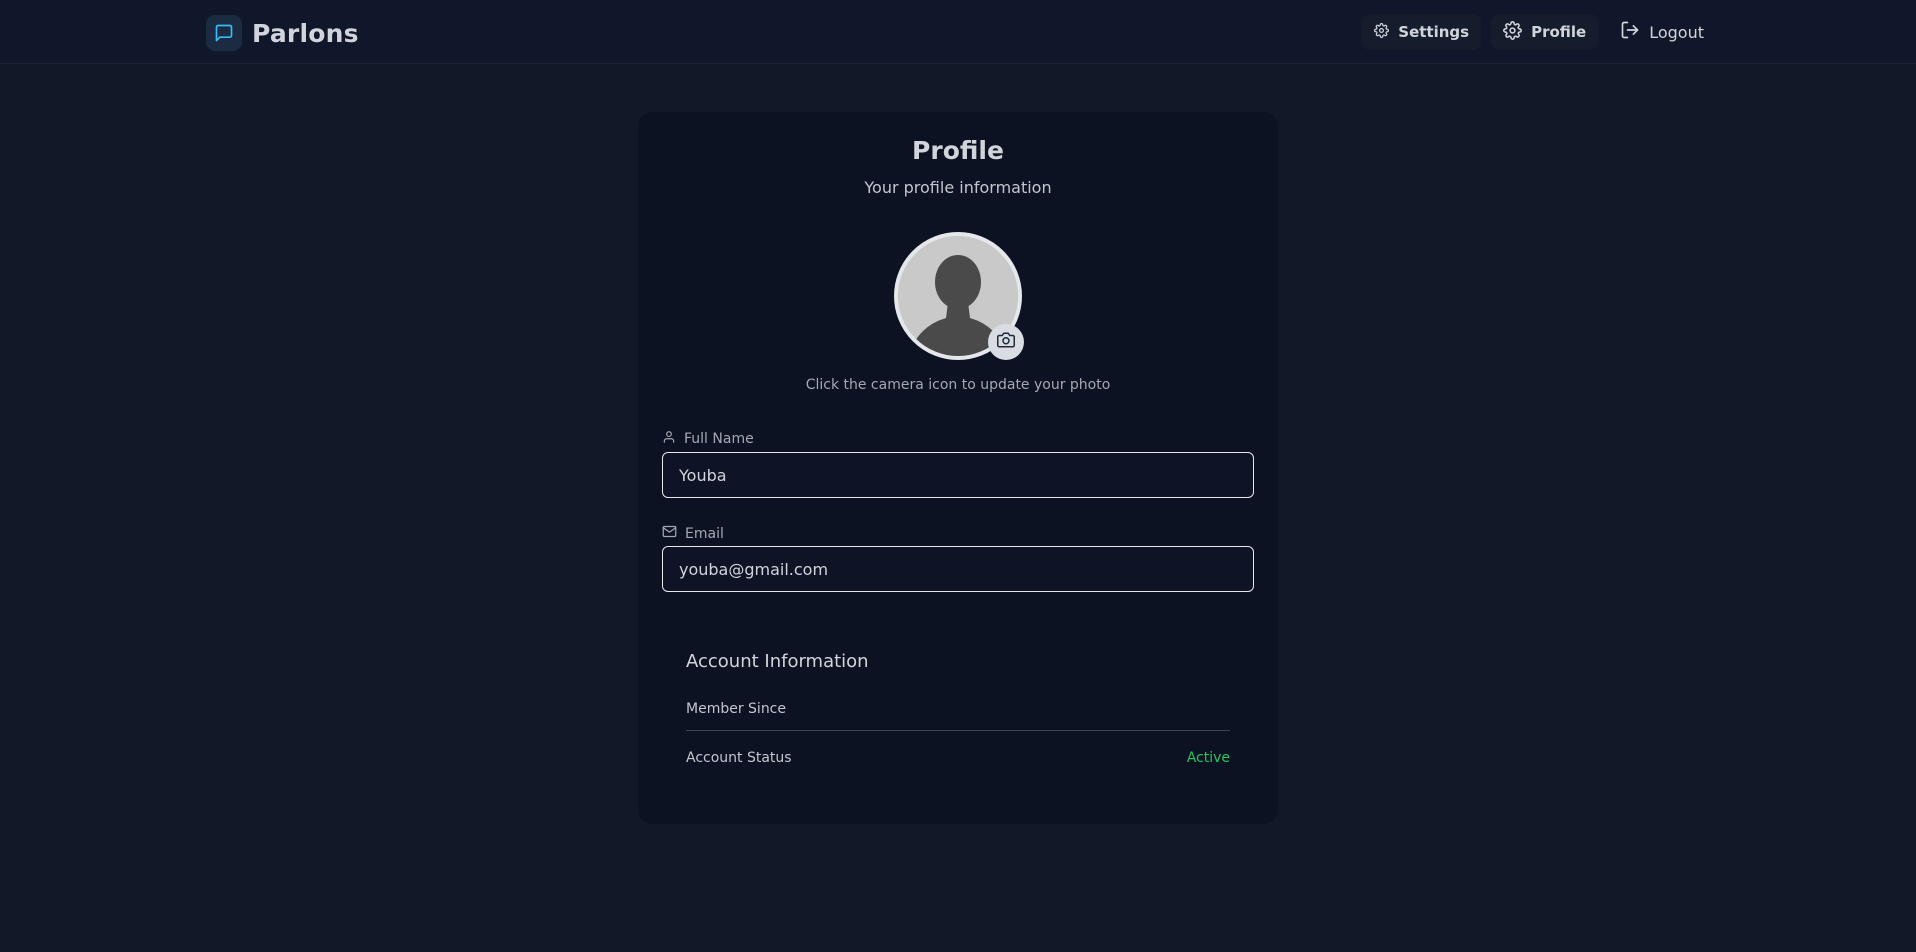 This screenshot has height=952, width=1916. I want to click on settings-label: Settings, so click(1434, 32).